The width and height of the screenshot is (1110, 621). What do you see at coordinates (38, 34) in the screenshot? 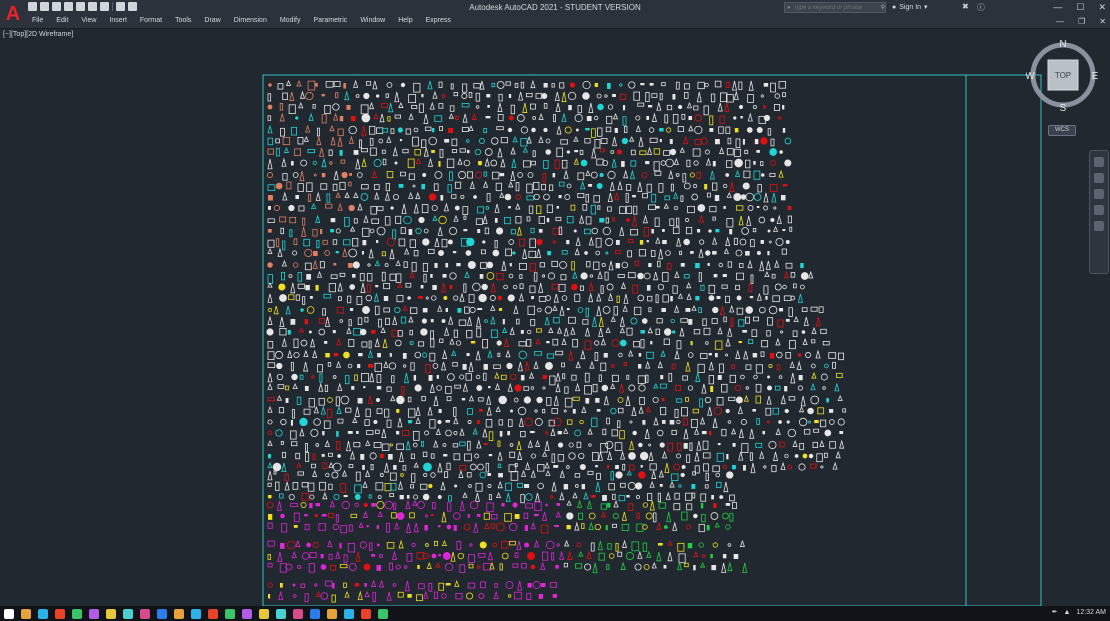
I see `viewport-label: [−][Top][2D Wireframe]` at bounding box center [38, 34].